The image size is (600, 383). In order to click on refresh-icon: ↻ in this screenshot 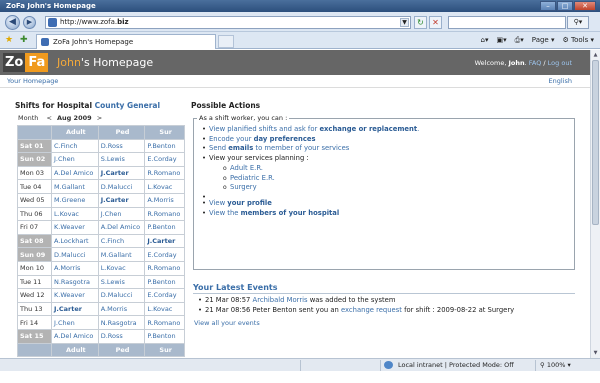, I will do `click(420, 22)`.